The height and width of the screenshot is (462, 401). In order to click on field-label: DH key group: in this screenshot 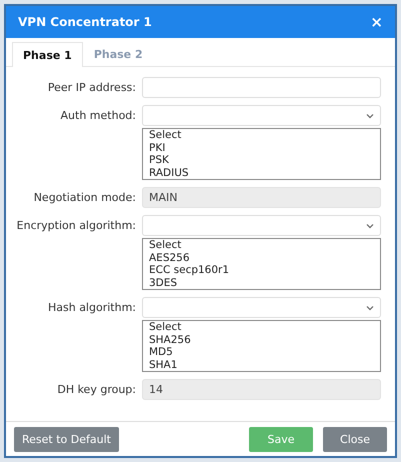, I will do `click(96, 390)`.